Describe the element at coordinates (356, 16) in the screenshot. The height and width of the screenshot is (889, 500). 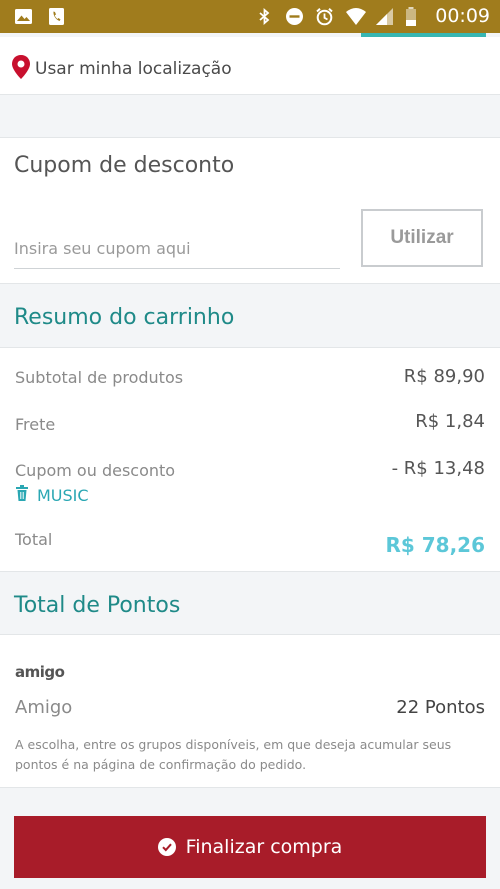
I see `wifi-icon` at that location.